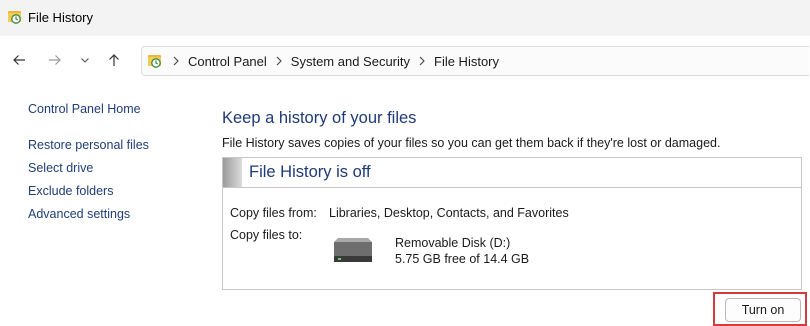 The width and height of the screenshot is (810, 326). I want to click on breadcrumb-system-and-security: System and Security, so click(350, 61).